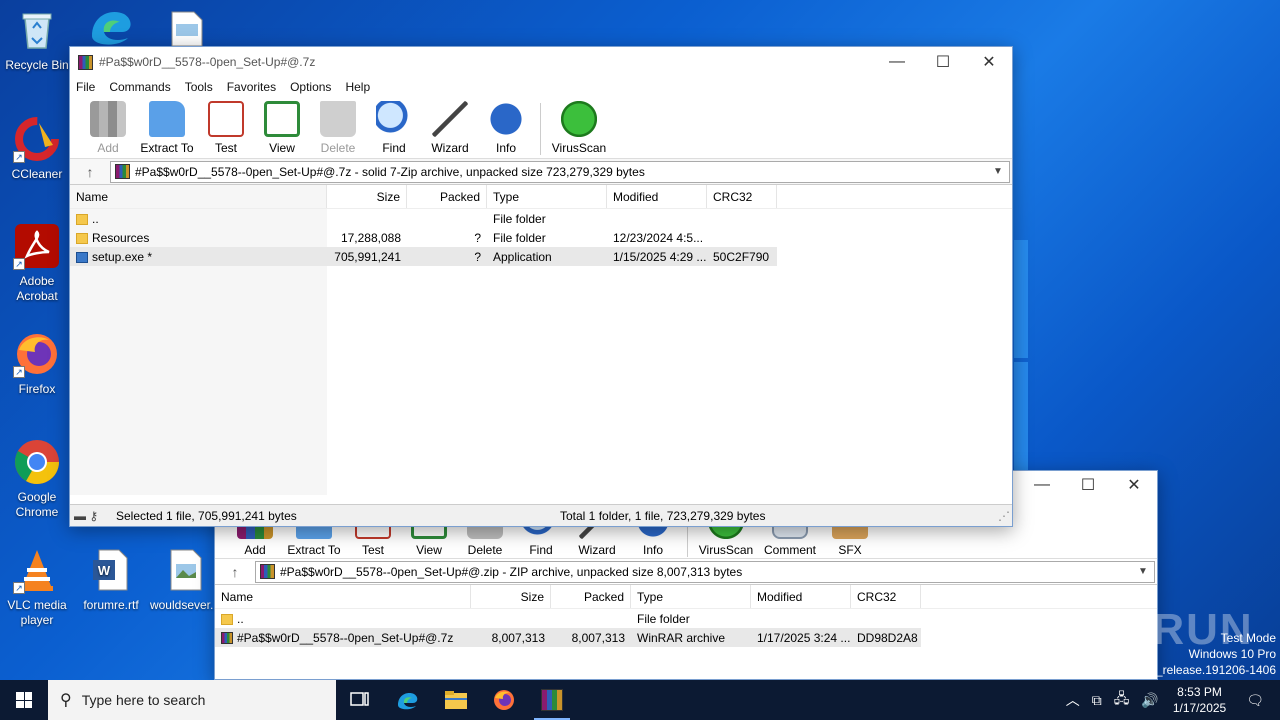  I want to click on desktop-icon-firefox: ↗ Firefox, so click(37, 363).